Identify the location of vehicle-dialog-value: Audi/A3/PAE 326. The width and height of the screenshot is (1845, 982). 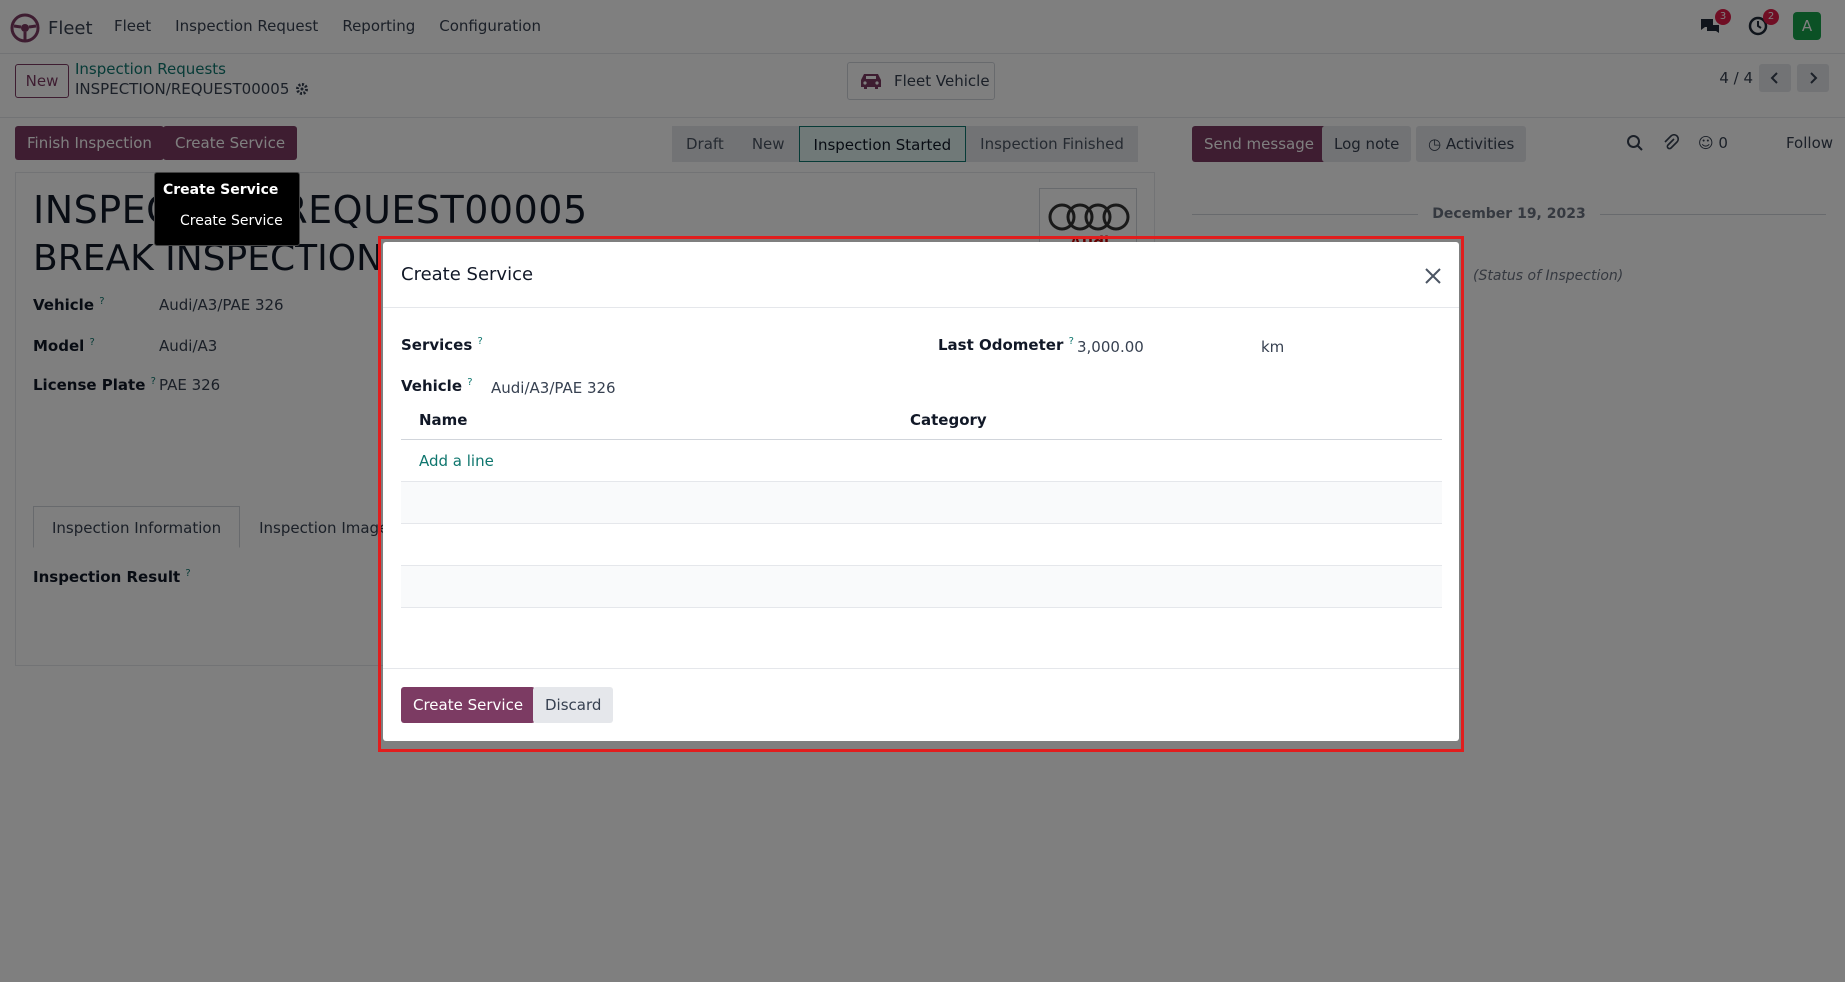
(553, 388).